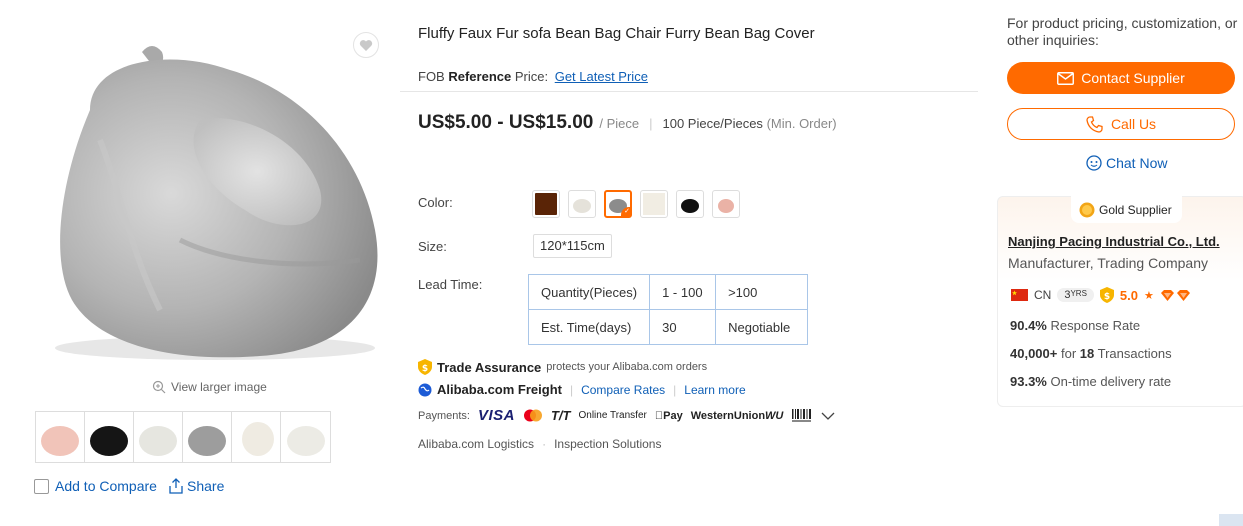 The image size is (1243, 526). What do you see at coordinates (636, 204) in the screenshot?
I see `color-swatches: ✓` at bounding box center [636, 204].